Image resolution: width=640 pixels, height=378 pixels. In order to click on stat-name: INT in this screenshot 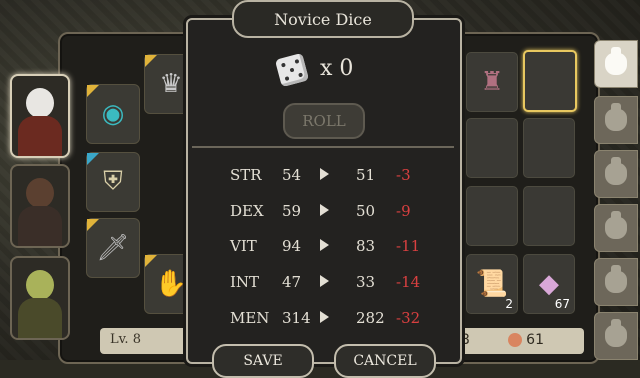, I will do `click(245, 282)`.